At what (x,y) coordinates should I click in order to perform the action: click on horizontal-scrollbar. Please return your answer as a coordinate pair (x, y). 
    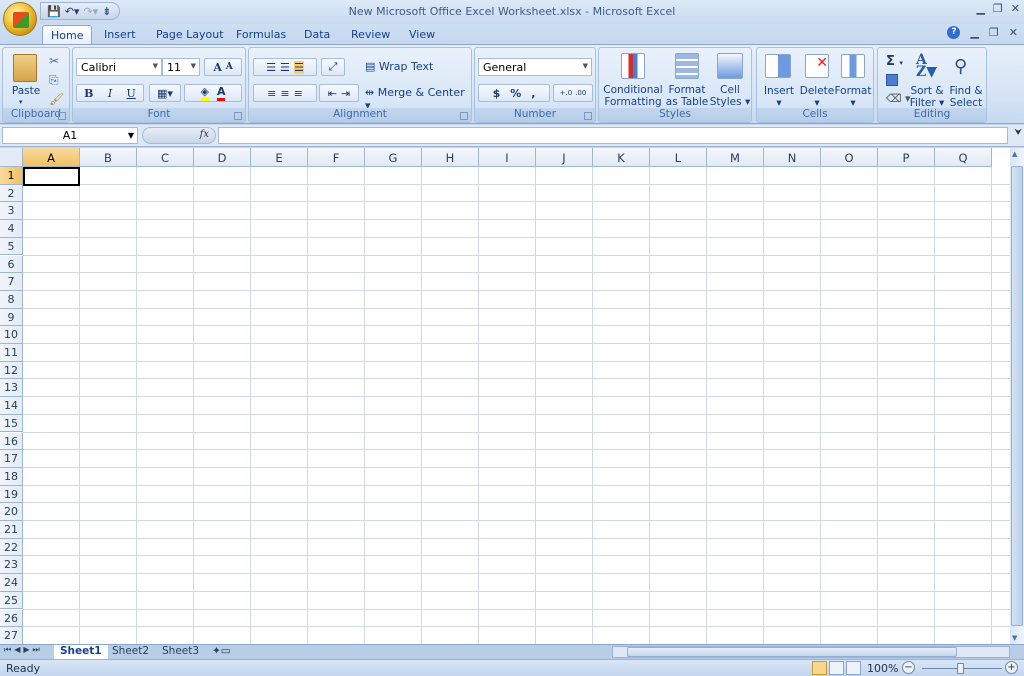
    Looking at the image, I should click on (811, 652).